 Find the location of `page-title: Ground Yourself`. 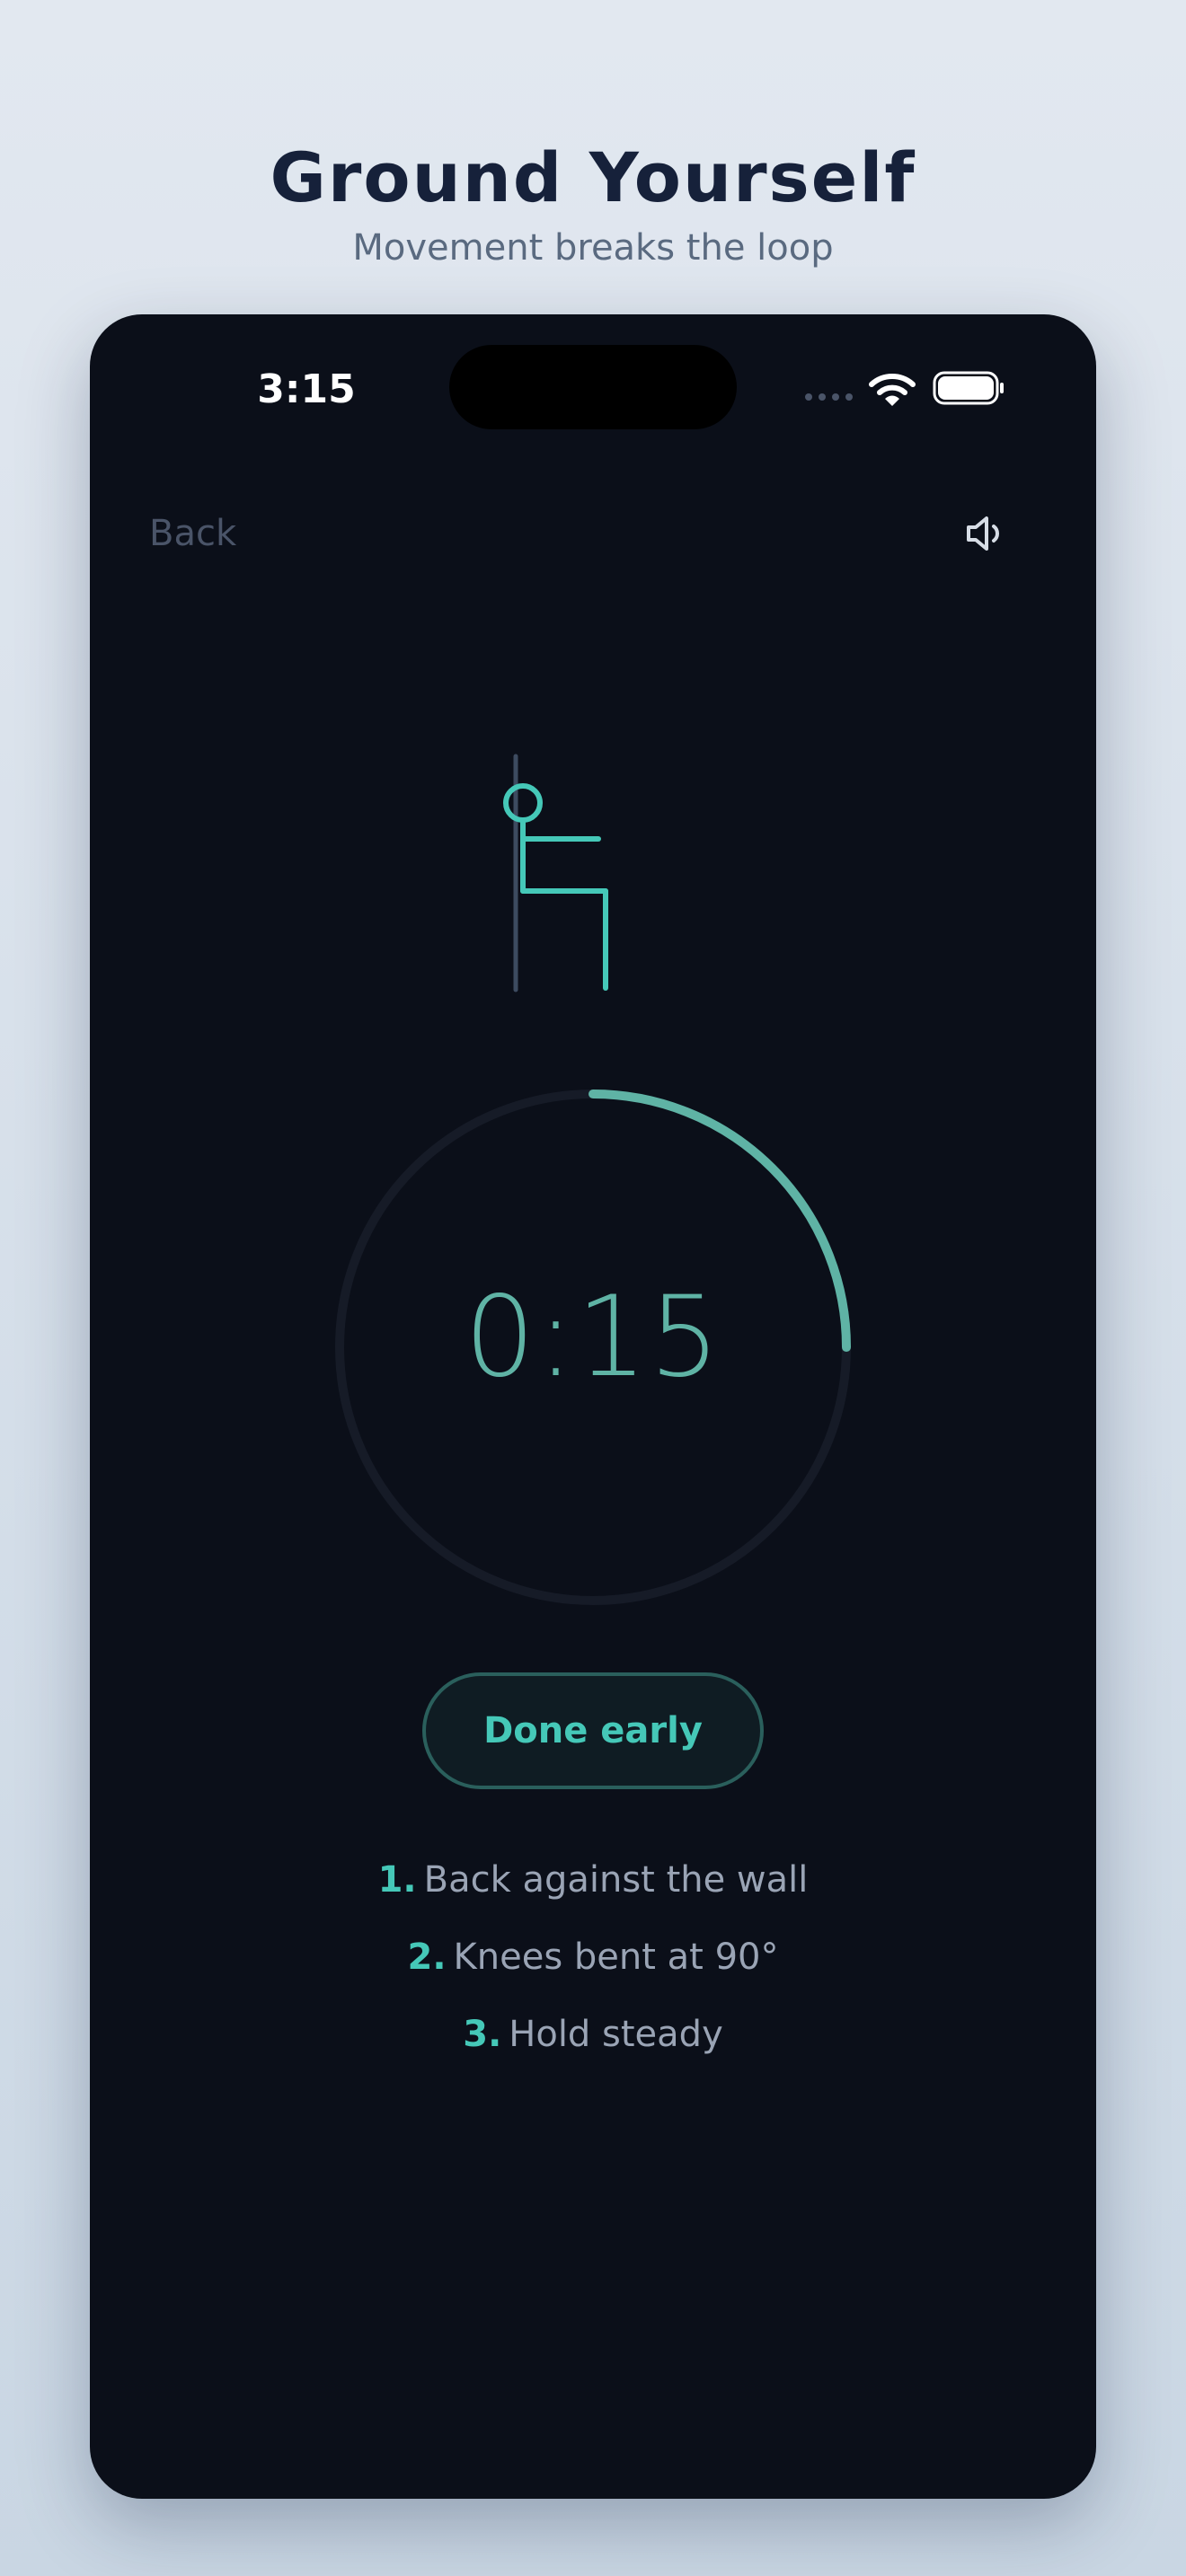

page-title: Ground Yourself is located at coordinates (593, 177).